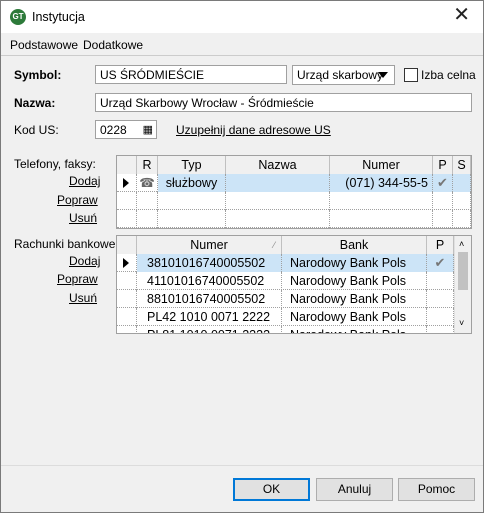 The width and height of the screenshot is (484, 513). I want to click on table-row: 38101016740005502 Narodowy Bank Pols ✔, so click(285, 263).